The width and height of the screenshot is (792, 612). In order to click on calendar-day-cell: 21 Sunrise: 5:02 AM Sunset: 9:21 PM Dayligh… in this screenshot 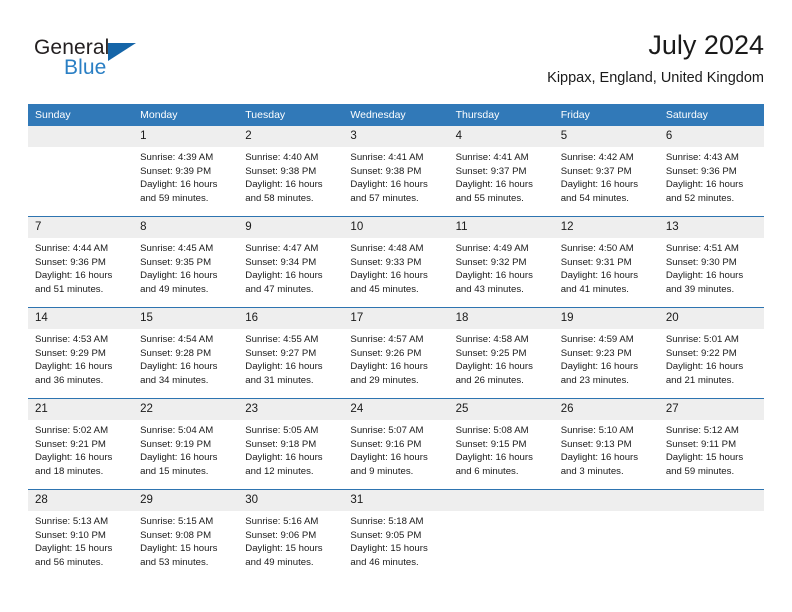, I will do `click(81, 444)`.